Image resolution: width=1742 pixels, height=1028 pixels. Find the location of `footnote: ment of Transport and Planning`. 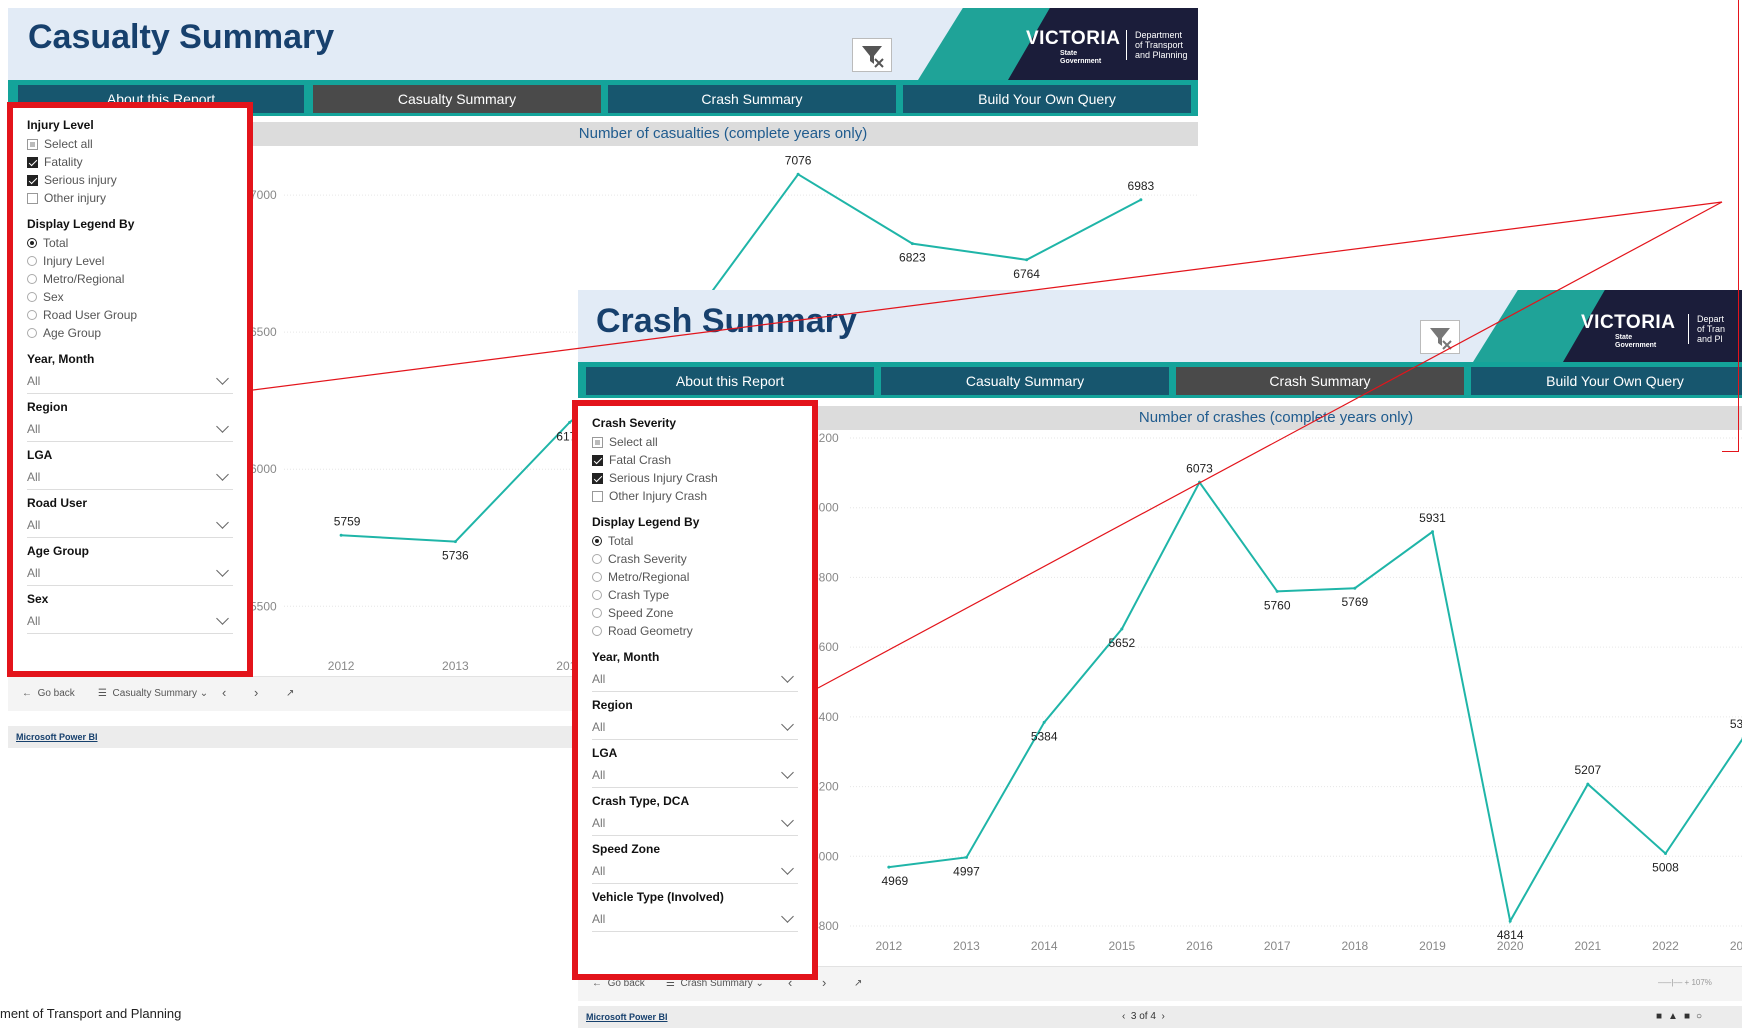

footnote: ment of Transport and Planning is located at coordinates (91, 1013).